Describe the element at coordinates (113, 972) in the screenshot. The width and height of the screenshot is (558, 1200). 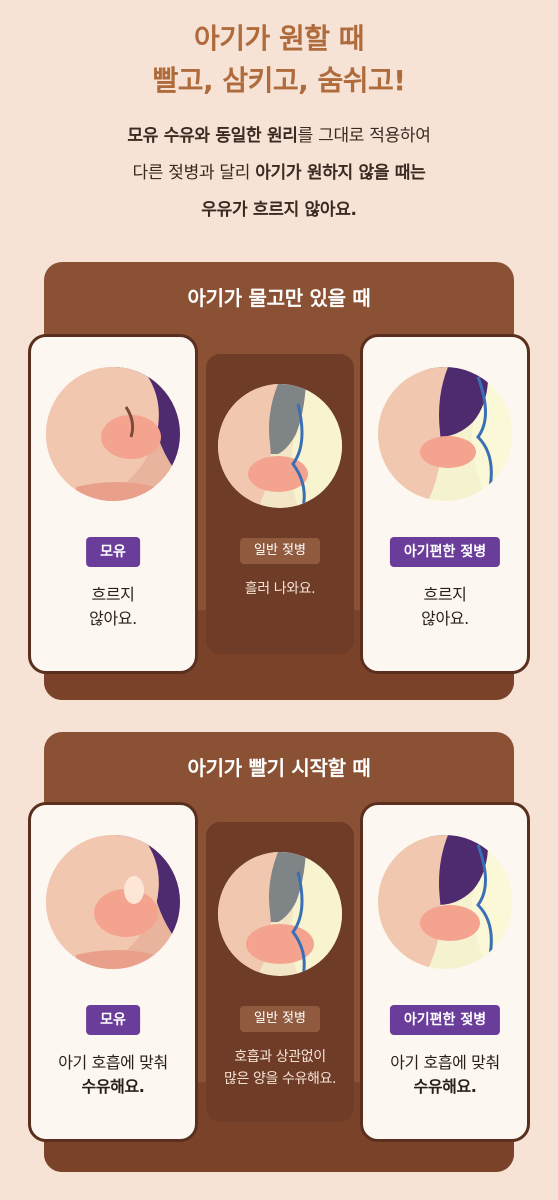
I see `card-breastfeeding: 모유 아기 호흡에 맞춰 수유해요.` at that location.